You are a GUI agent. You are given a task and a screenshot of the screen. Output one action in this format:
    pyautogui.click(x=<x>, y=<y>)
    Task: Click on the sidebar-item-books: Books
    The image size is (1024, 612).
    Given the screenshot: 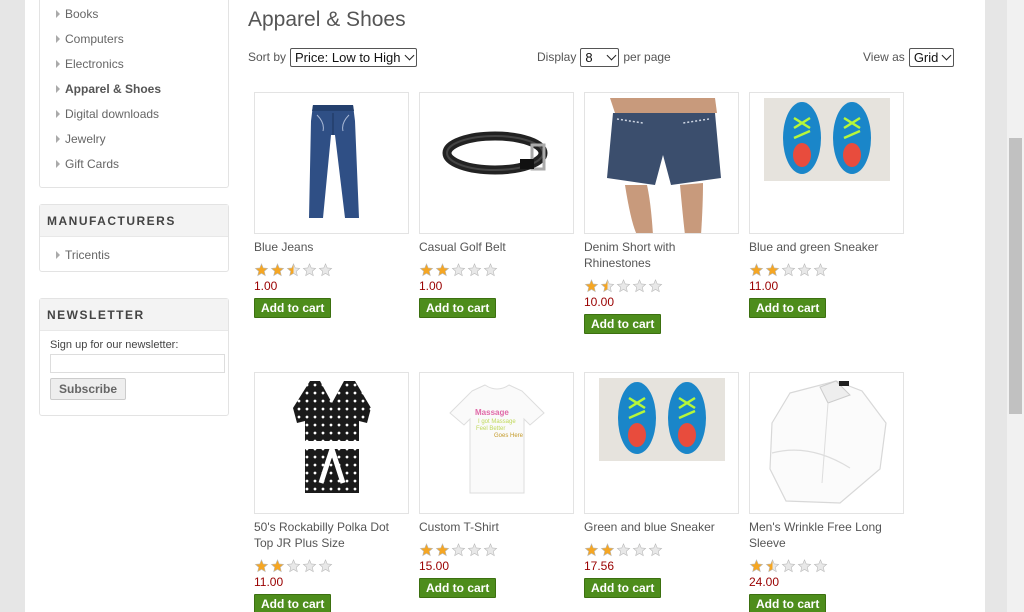 What is the action you would take?
    pyautogui.click(x=134, y=15)
    